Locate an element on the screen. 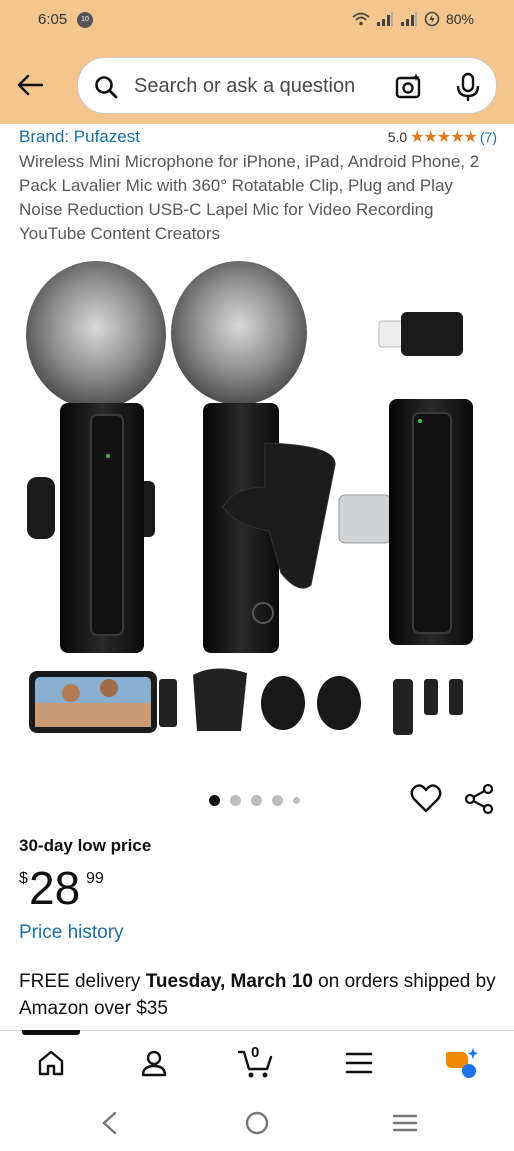 Image resolution: width=514 pixels, height=1151 pixels. brand-rating-row: Brand: Pufazest 5.0 ★★★★★ (7) is located at coordinates (258, 137).